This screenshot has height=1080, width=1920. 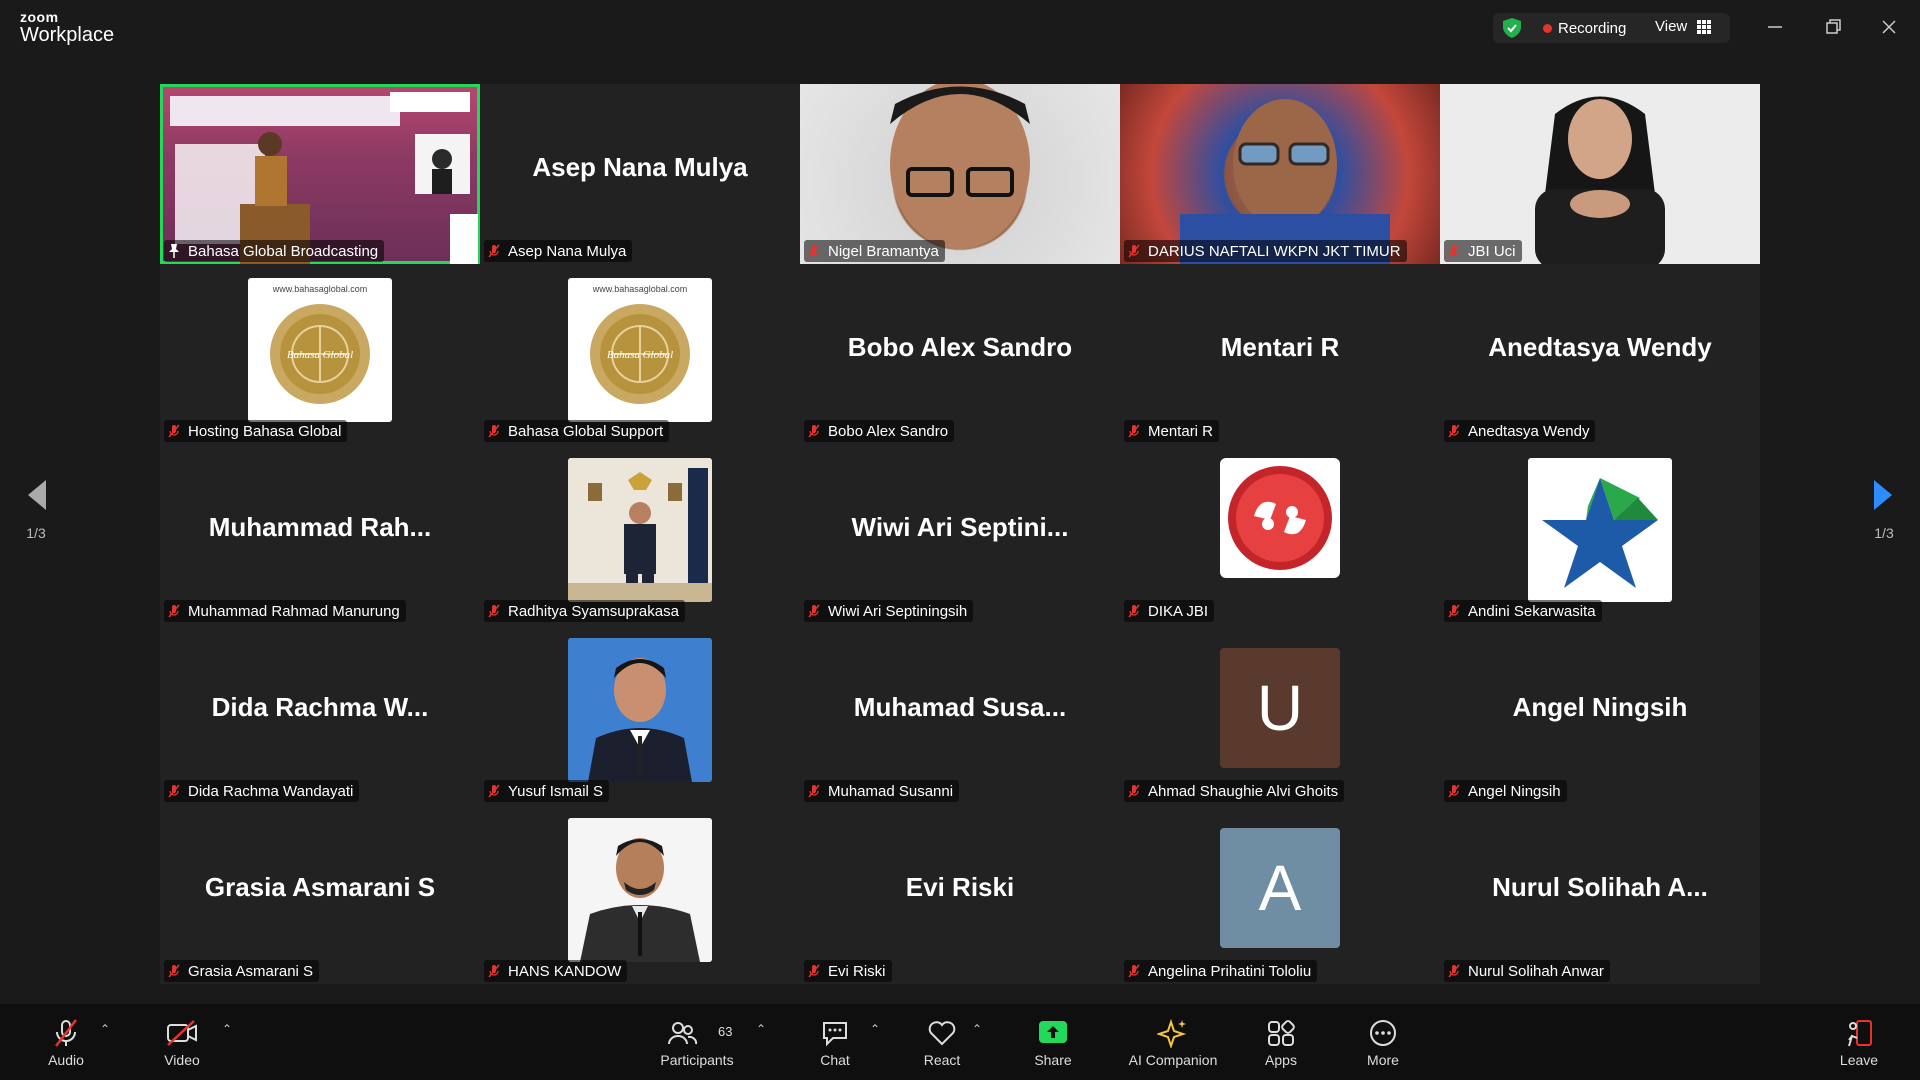 I want to click on participant-name: Mentari R, so click(x=1181, y=431).